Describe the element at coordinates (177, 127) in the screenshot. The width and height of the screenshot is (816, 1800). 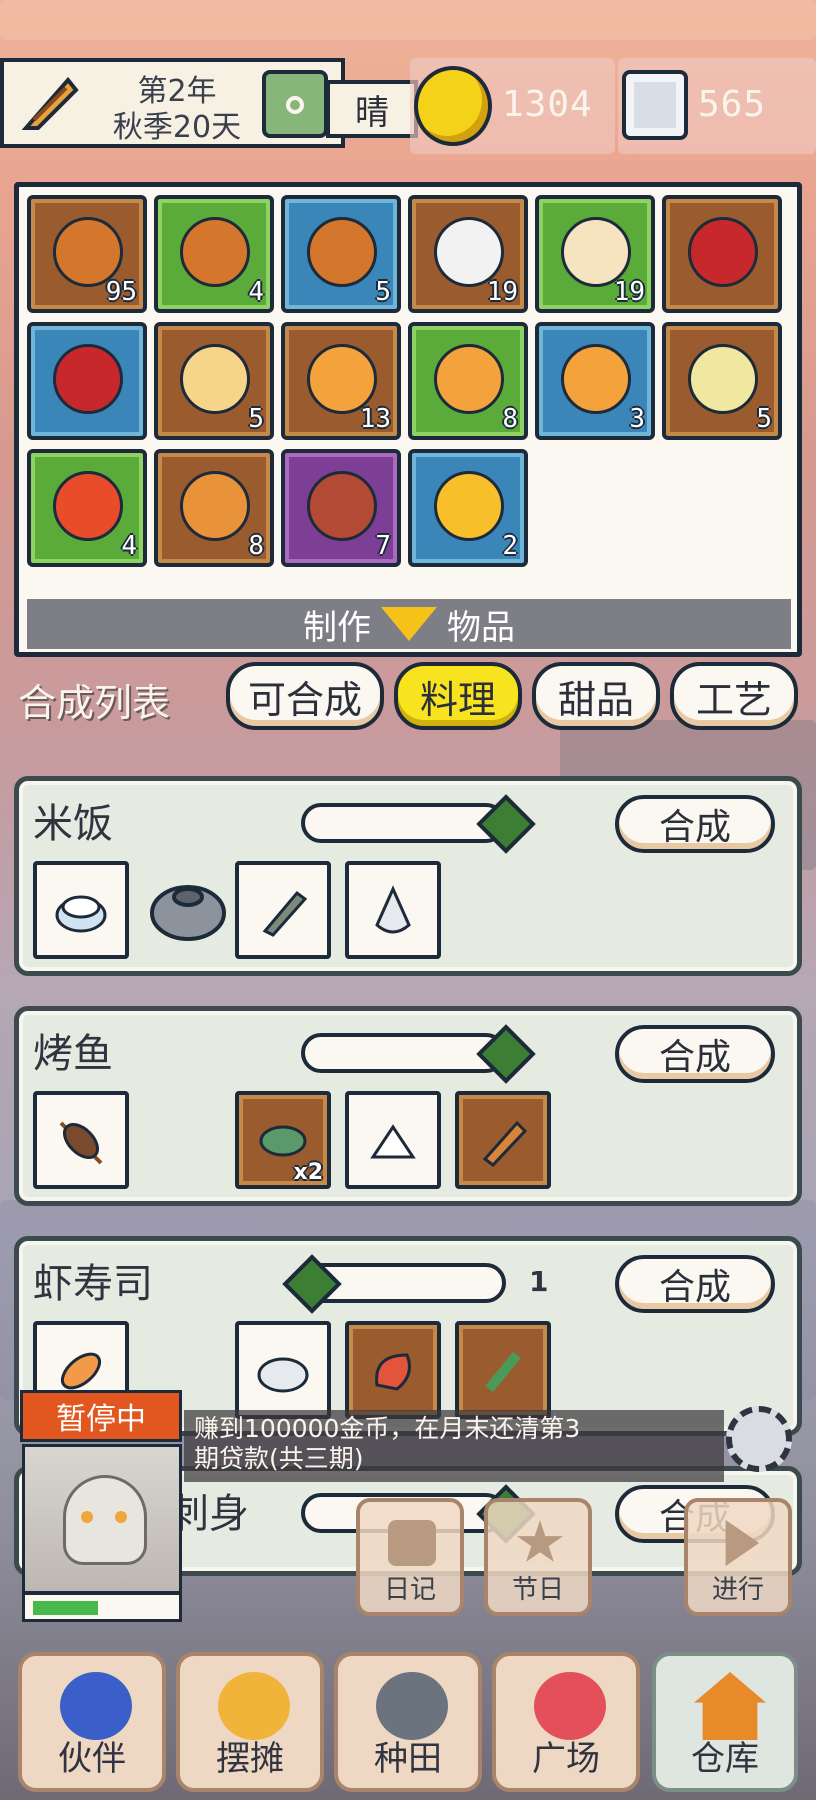
I see `season-day-label: 秋季20天` at that location.